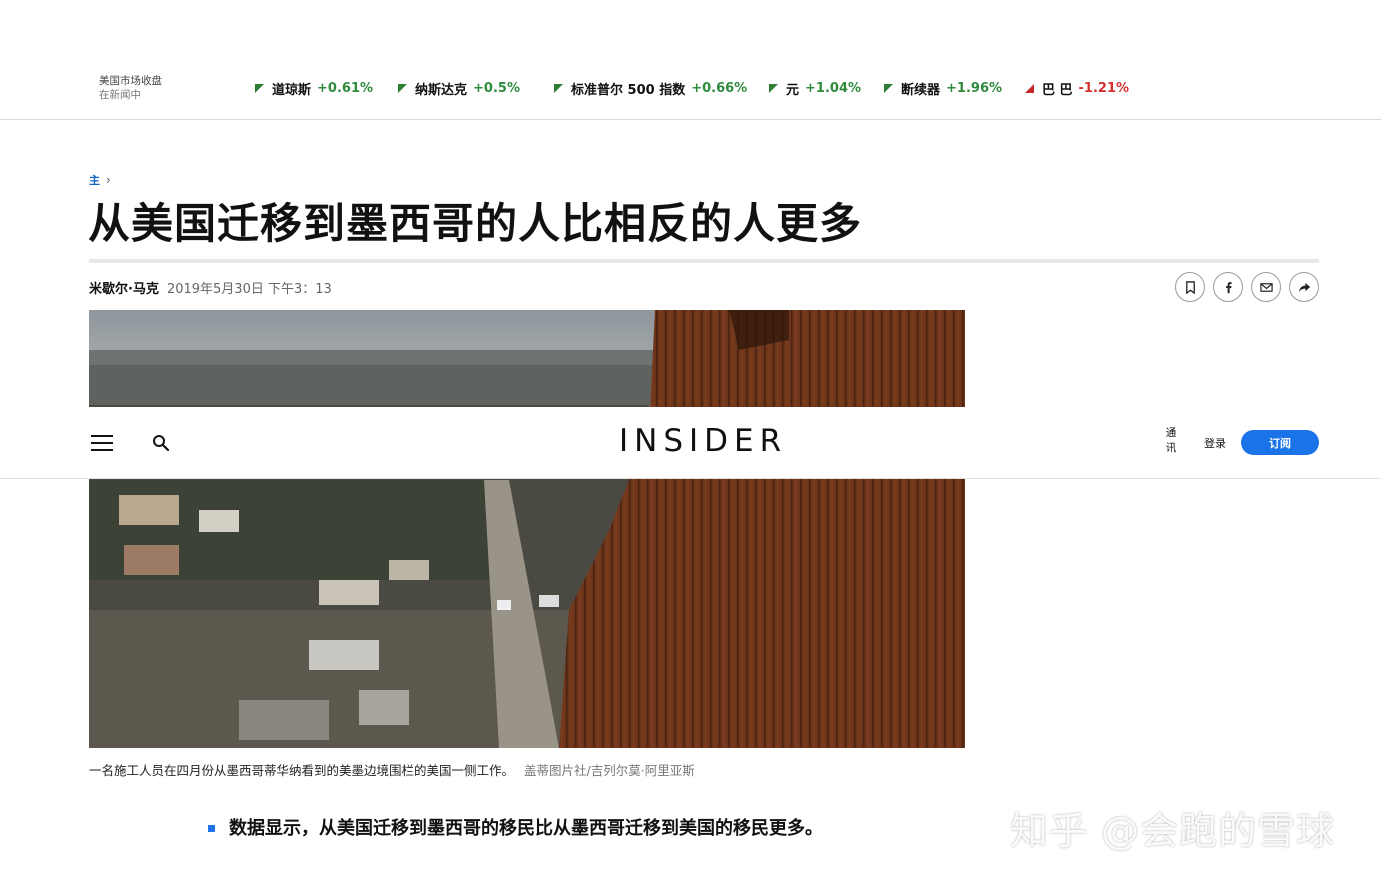 The width and height of the screenshot is (1381, 883). I want to click on ticker-item-interrupter: 断续器 +1.96%, so click(943, 88).